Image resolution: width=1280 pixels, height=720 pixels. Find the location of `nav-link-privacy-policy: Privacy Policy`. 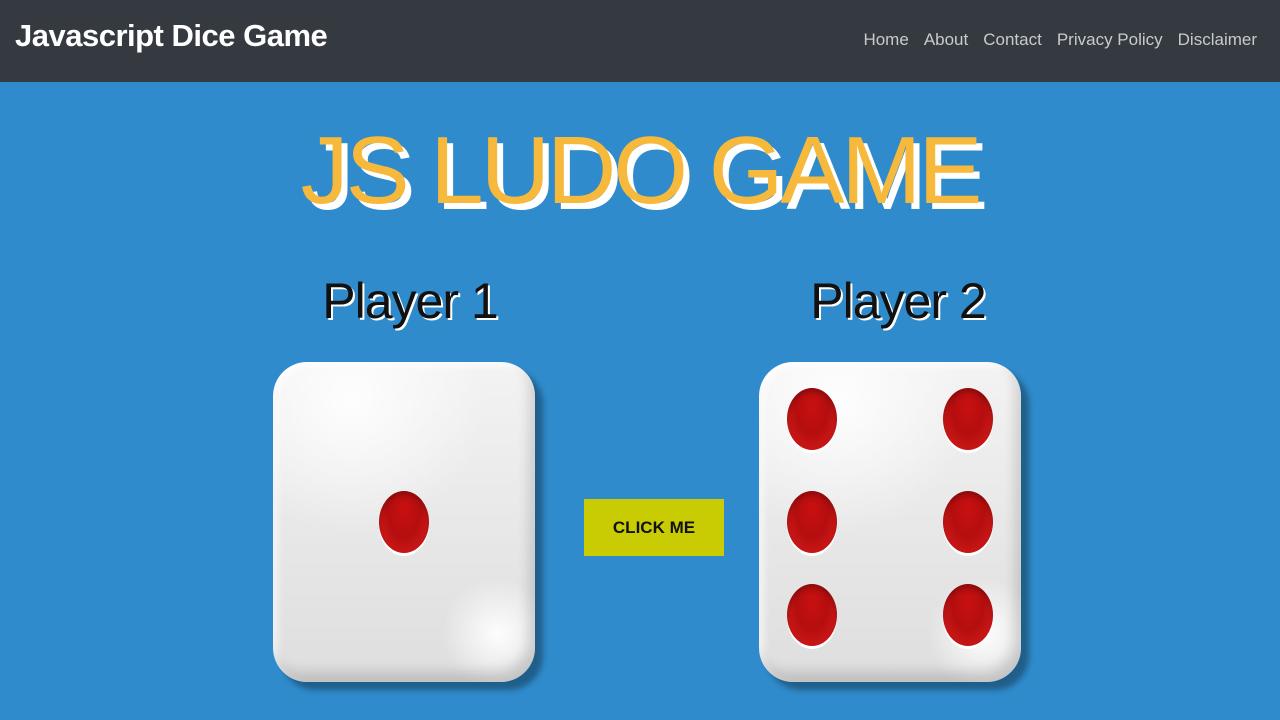

nav-link-privacy-policy: Privacy Policy is located at coordinates (1110, 40).